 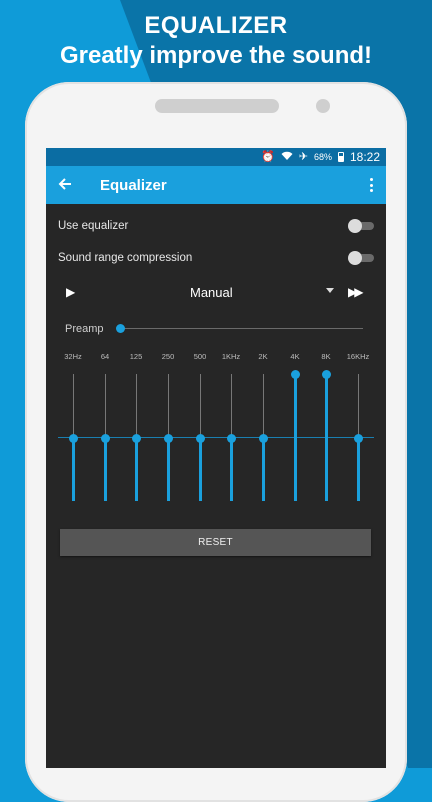 What do you see at coordinates (217, 106) in the screenshot?
I see `phone-speaker` at bounding box center [217, 106].